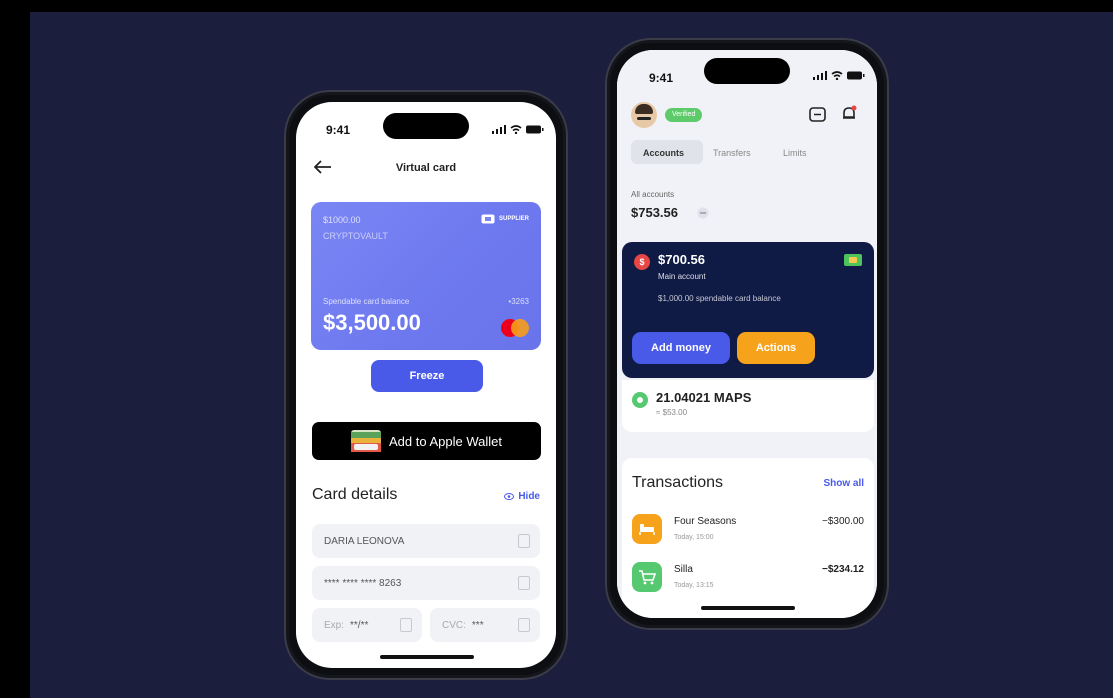  I want to click on shopping-cart-icon, so click(647, 577).